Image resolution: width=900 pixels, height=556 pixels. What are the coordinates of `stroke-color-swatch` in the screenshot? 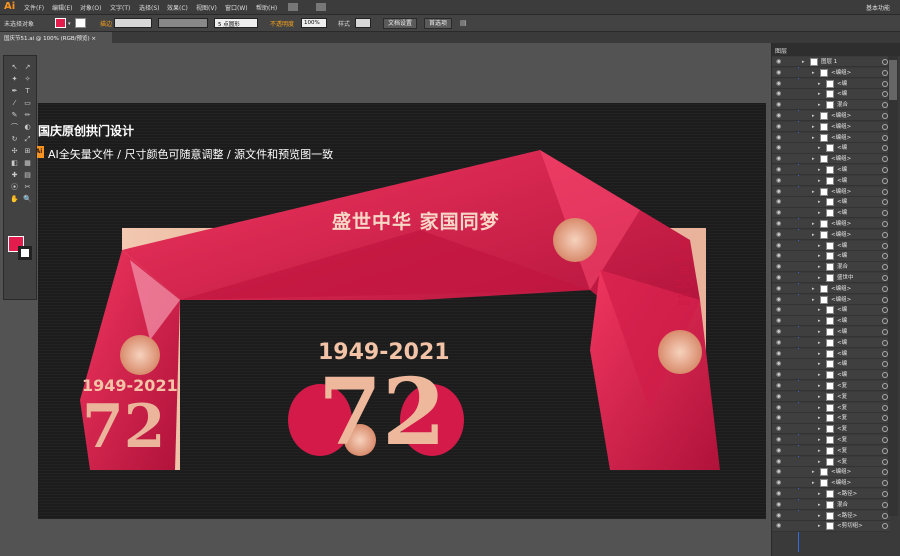 It's located at (25, 253).